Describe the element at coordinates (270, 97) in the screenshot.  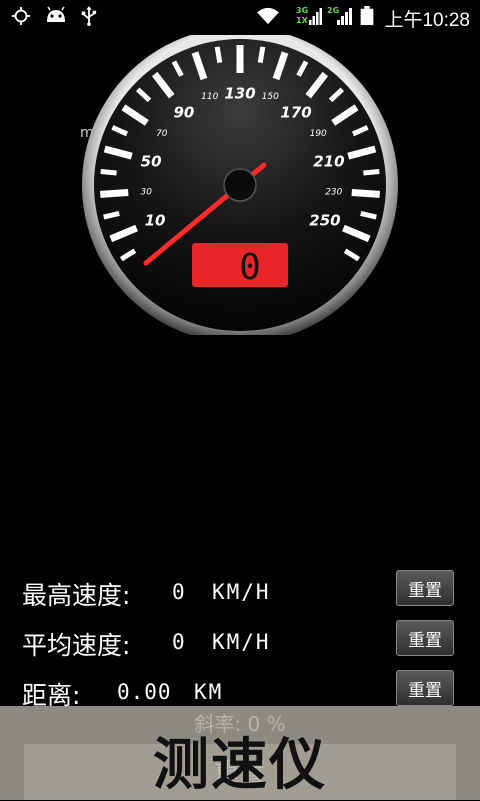
I see `gauge-label: 150` at that location.